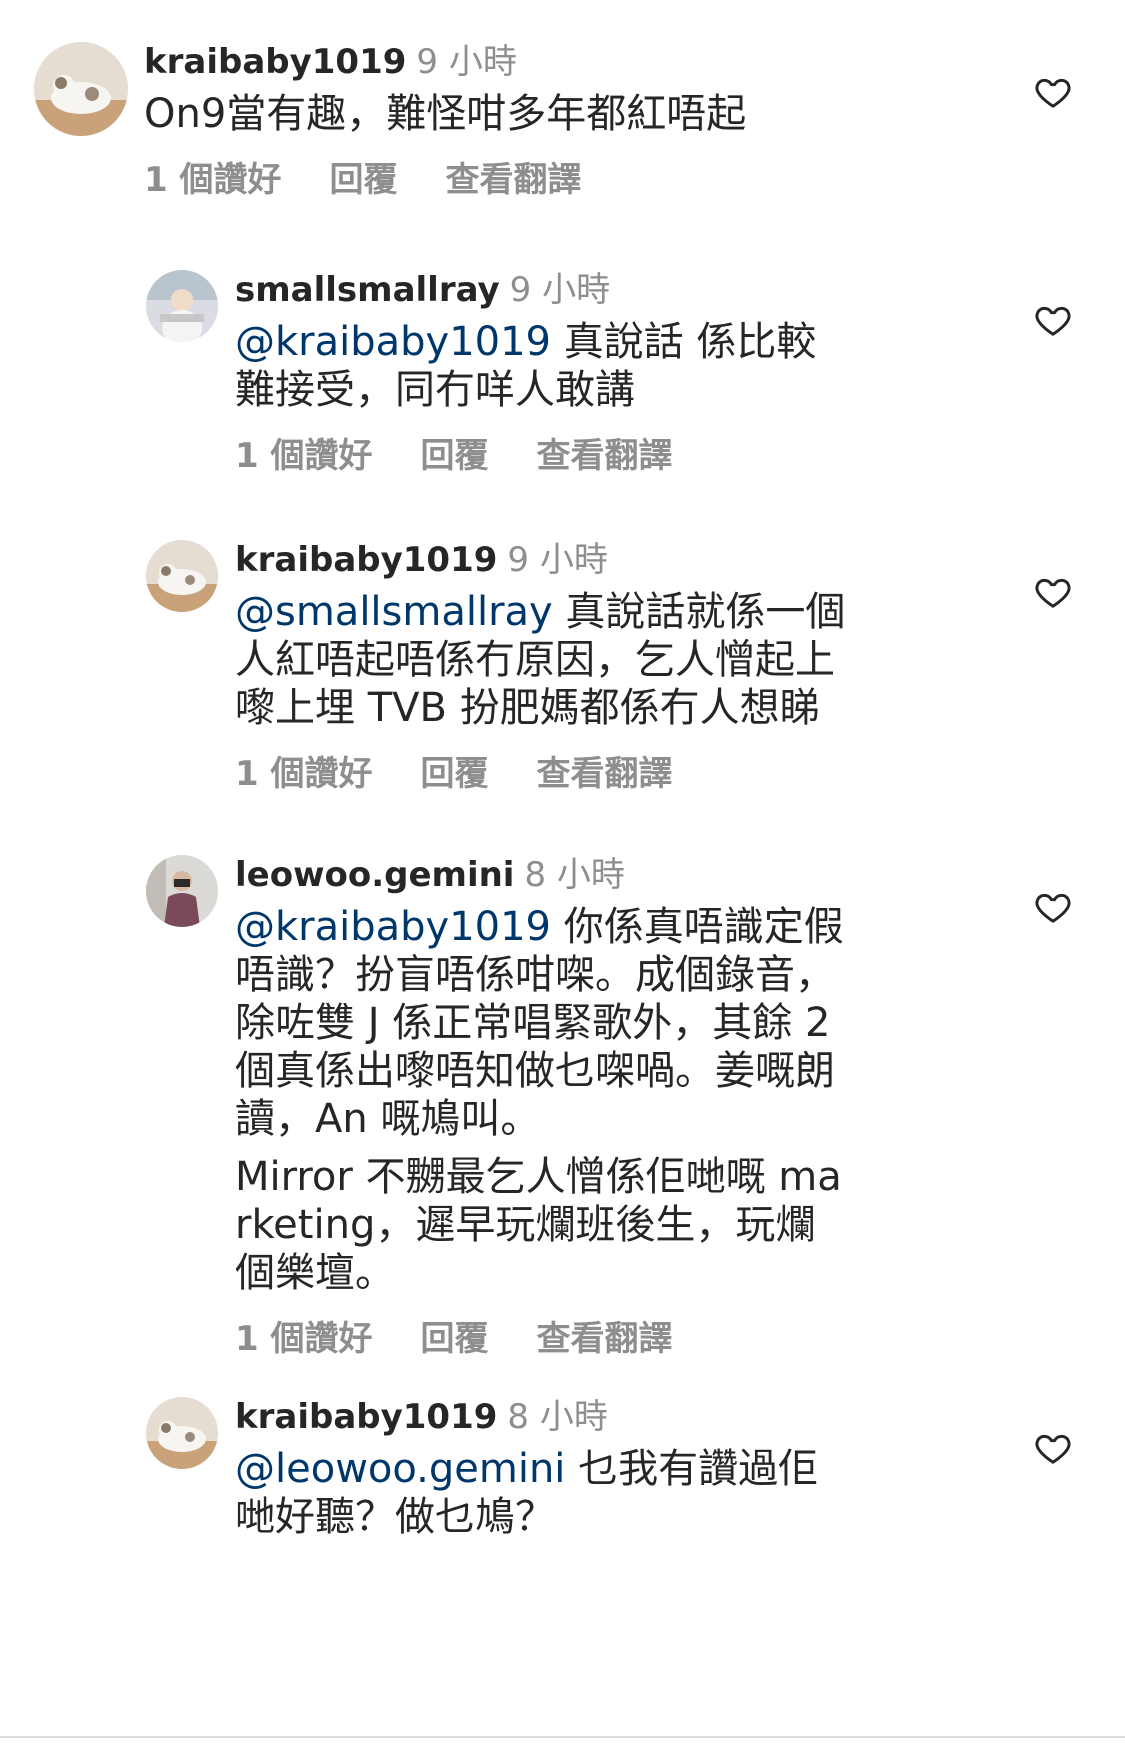 The image size is (1125, 1746). What do you see at coordinates (445, 114) in the screenshot?
I see `comment-body: On9當有趣，難怪咁多年都紅唔起` at bounding box center [445, 114].